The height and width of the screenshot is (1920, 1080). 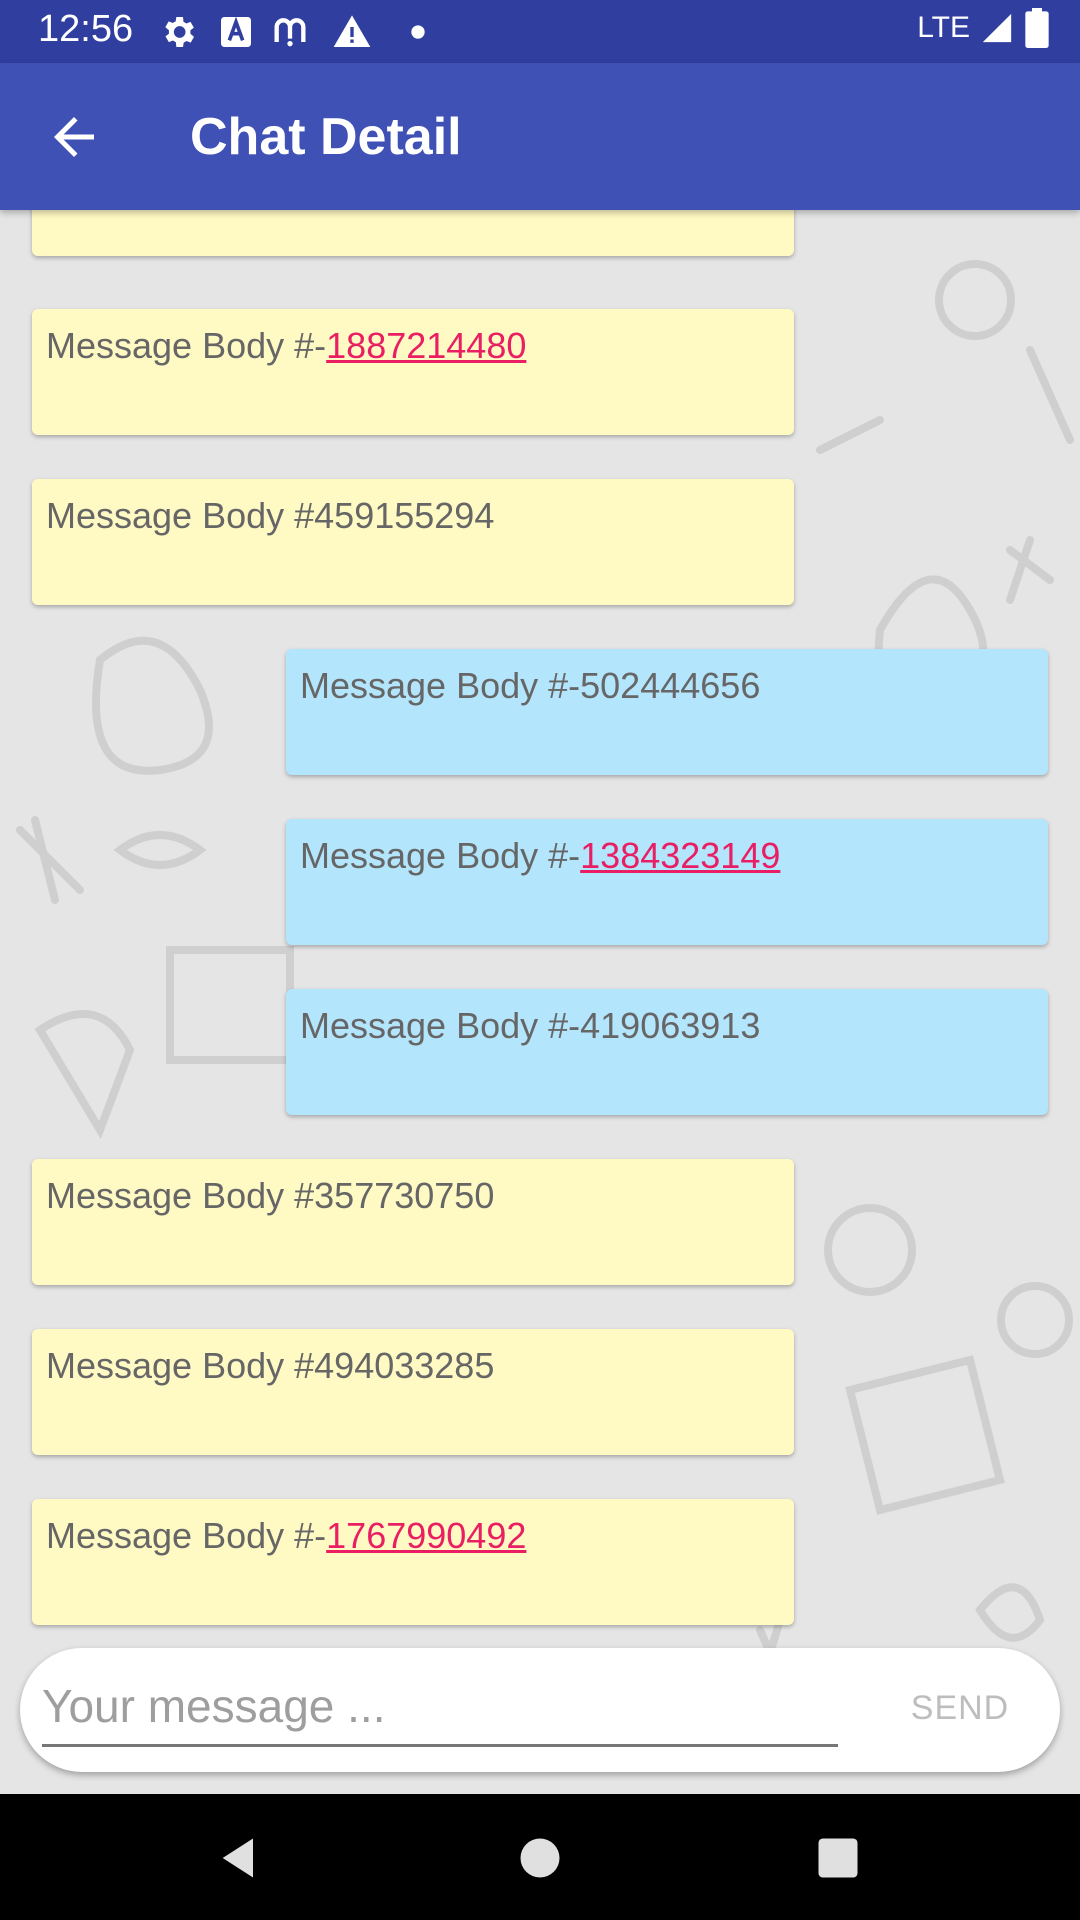 What do you see at coordinates (540, 31) in the screenshot?
I see `status-bar: 12:56 LTE` at bounding box center [540, 31].